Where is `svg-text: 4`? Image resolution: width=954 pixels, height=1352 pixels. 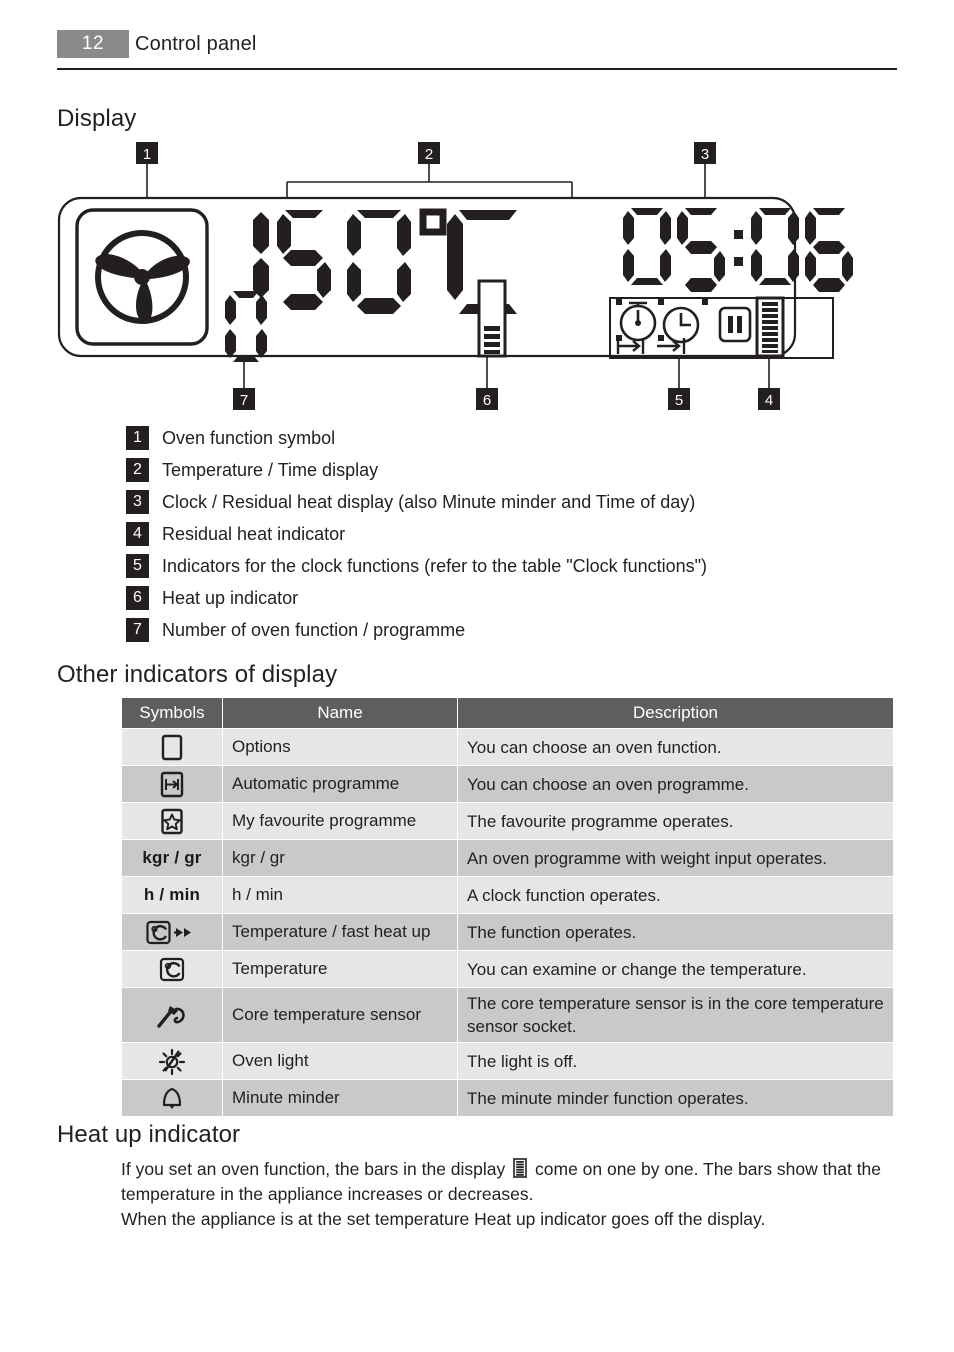 svg-text: 4 is located at coordinates (769, 400).